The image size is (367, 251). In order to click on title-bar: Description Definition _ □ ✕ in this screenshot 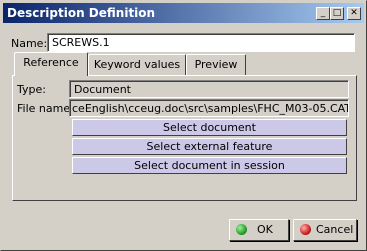, I will do `click(183, 13)`.